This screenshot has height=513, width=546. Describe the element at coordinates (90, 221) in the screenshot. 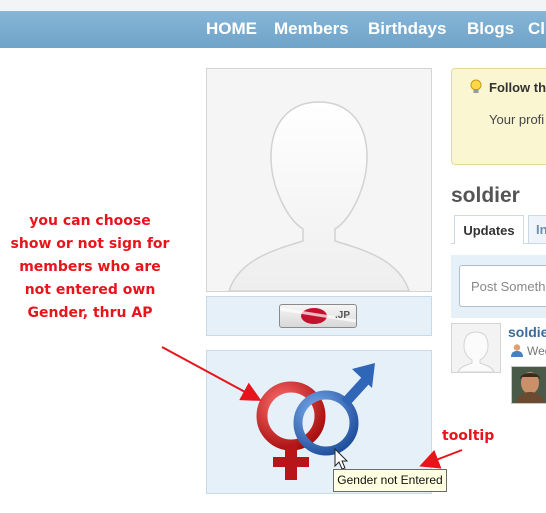

I see `annotation-line: you can choose` at that location.